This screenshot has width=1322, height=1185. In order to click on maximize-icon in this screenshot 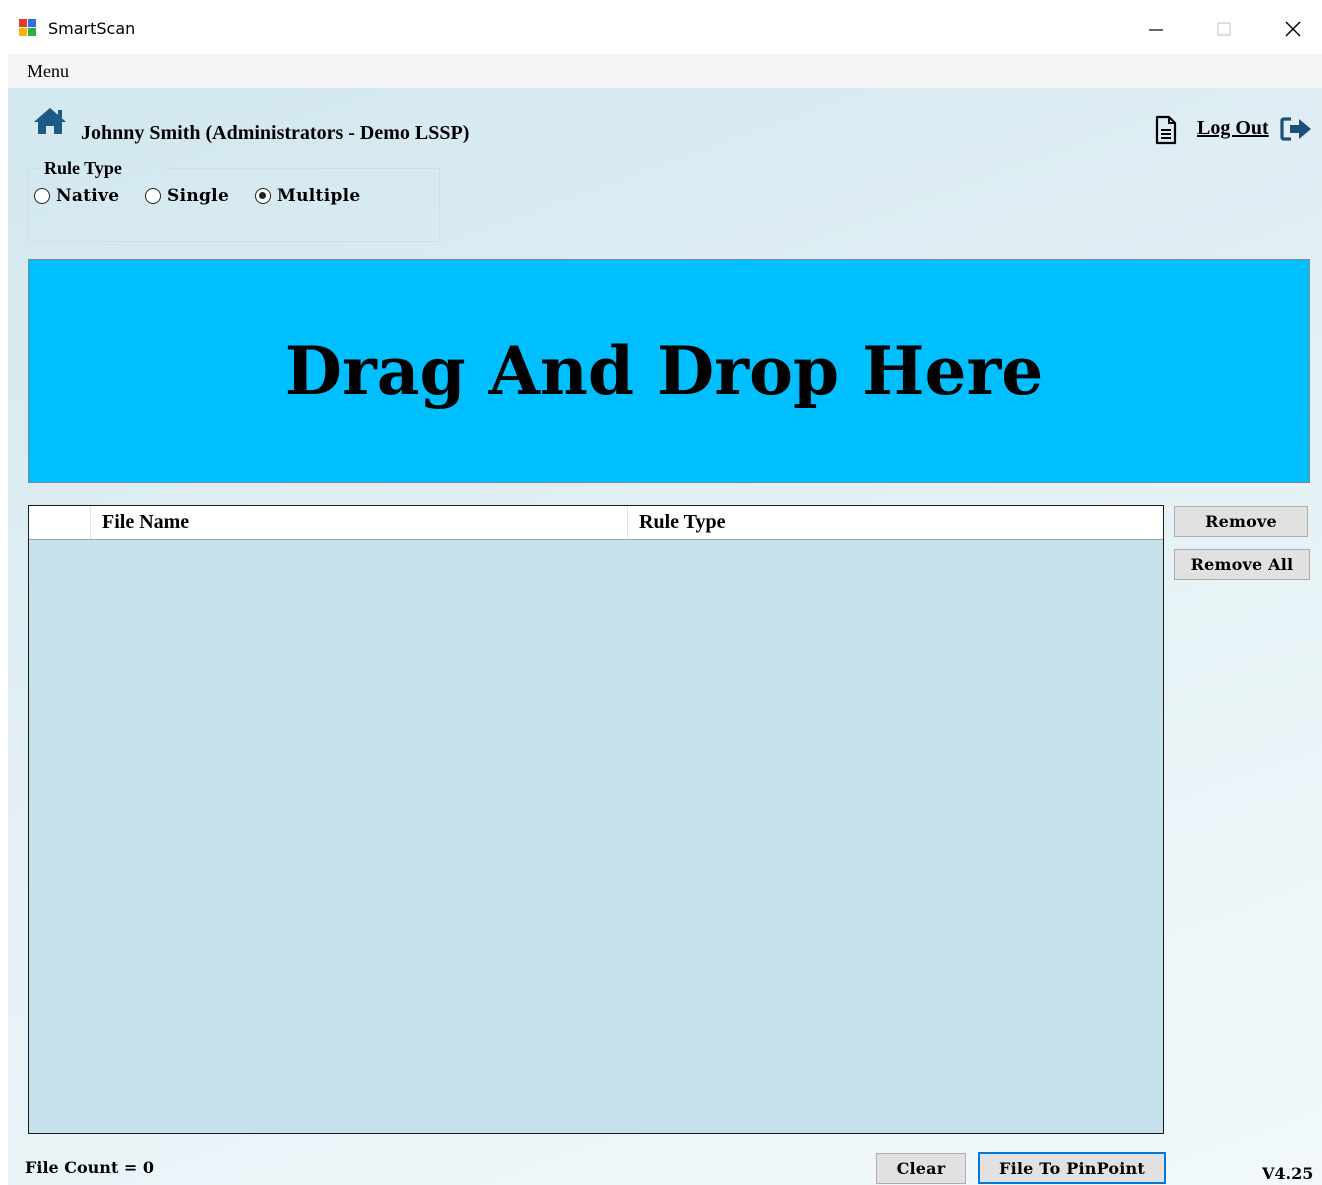, I will do `click(1224, 29)`.